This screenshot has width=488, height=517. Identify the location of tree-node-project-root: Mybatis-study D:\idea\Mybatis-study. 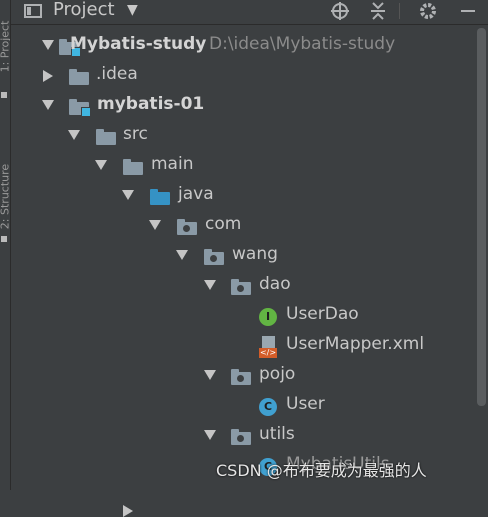
(242, 46).